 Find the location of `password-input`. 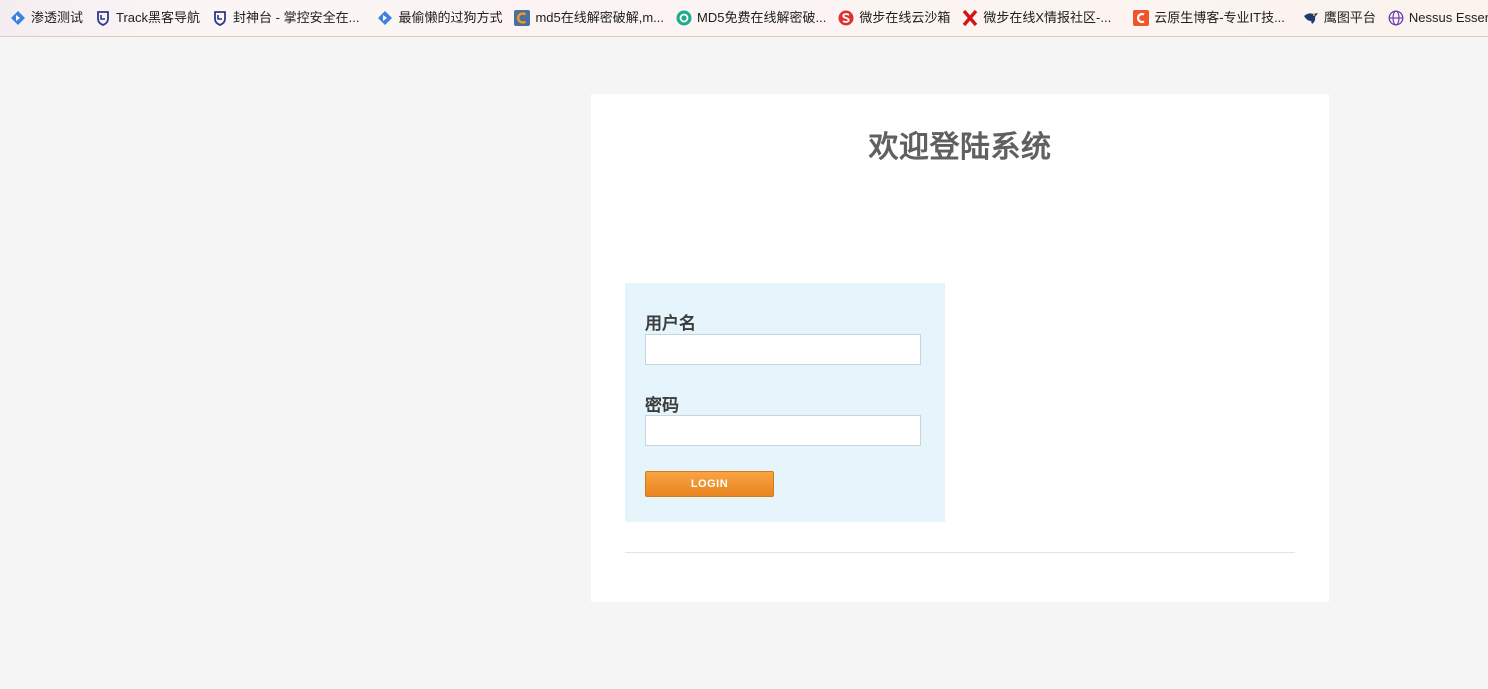

password-input is located at coordinates (783, 430).